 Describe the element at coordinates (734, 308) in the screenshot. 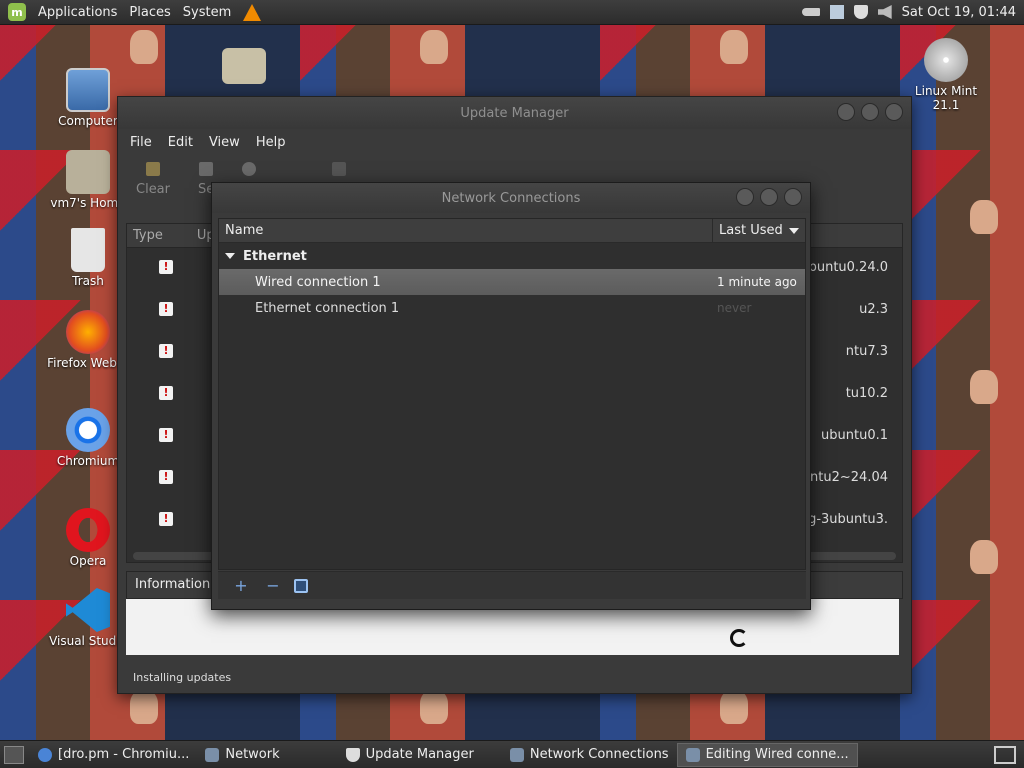

I see `connection-last-used: never` at that location.